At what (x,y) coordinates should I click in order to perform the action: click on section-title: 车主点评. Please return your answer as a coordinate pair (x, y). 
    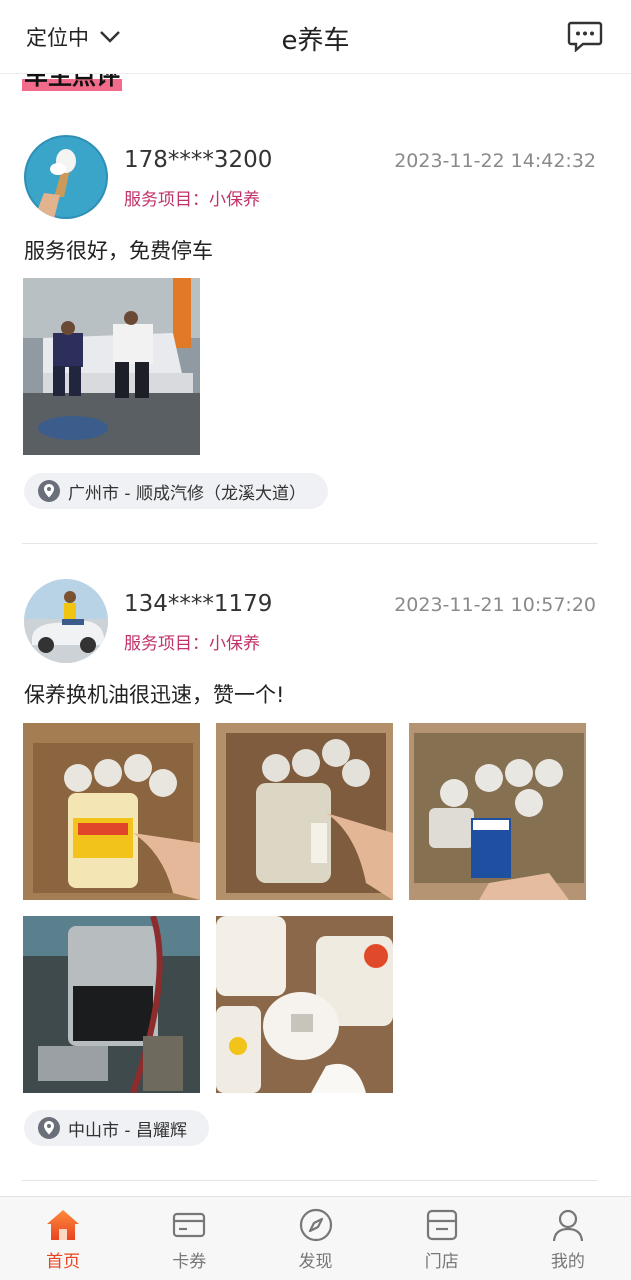
    Looking at the image, I should click on (72, 82).